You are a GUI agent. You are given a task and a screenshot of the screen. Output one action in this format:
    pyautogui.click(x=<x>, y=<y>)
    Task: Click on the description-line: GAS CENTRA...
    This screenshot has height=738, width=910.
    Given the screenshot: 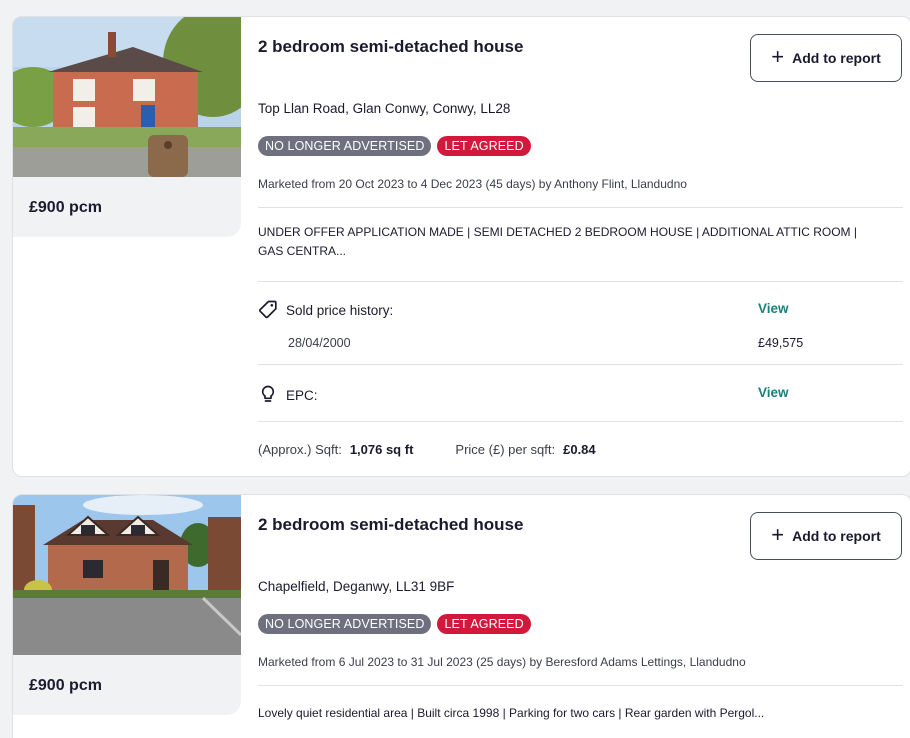 What is the action you would take?
    pyautogui.click(x=302, y=251)
    